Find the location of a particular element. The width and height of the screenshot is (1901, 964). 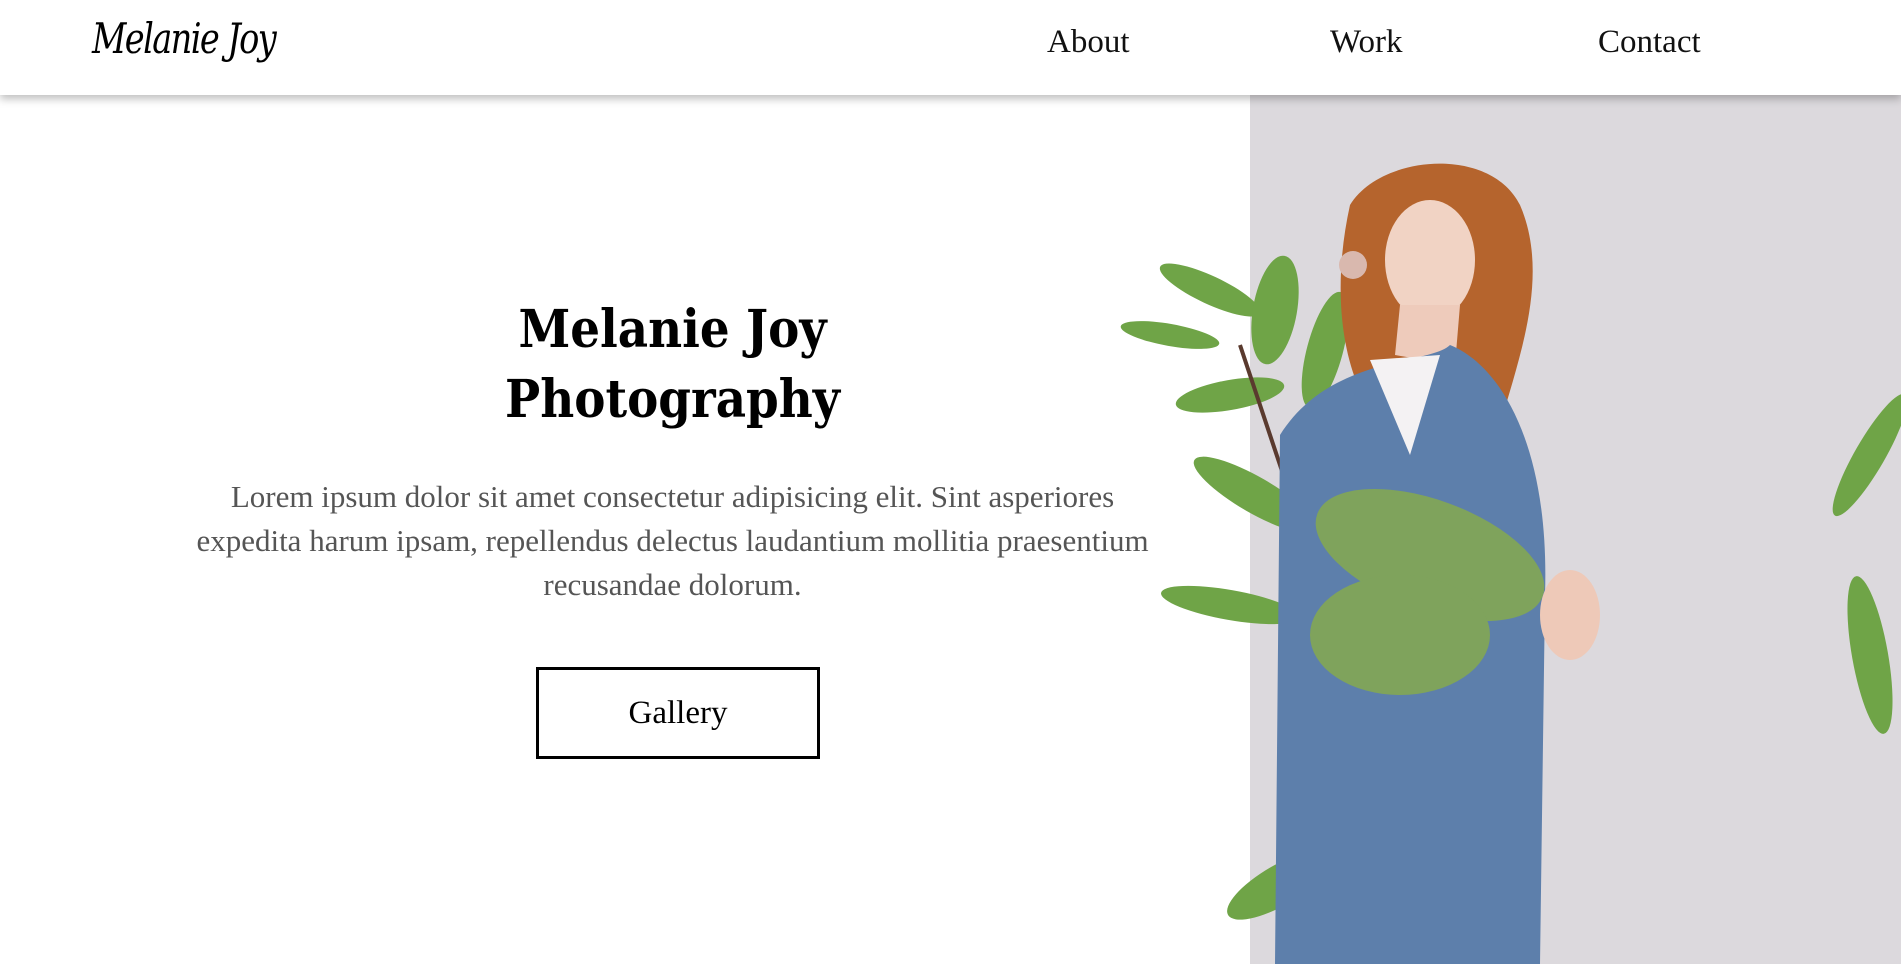

logo: Melanie Joy is located at coordinates (184, 38).